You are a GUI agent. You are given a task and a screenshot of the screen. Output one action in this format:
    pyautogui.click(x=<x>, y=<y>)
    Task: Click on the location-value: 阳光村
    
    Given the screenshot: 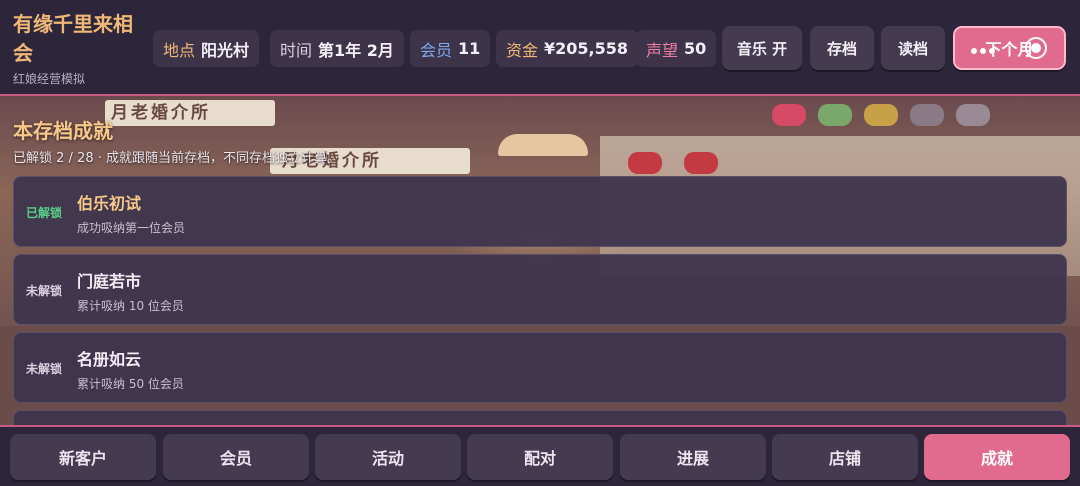 What is the action you would take?
    pyautogui.click(x=225, y=50)
    